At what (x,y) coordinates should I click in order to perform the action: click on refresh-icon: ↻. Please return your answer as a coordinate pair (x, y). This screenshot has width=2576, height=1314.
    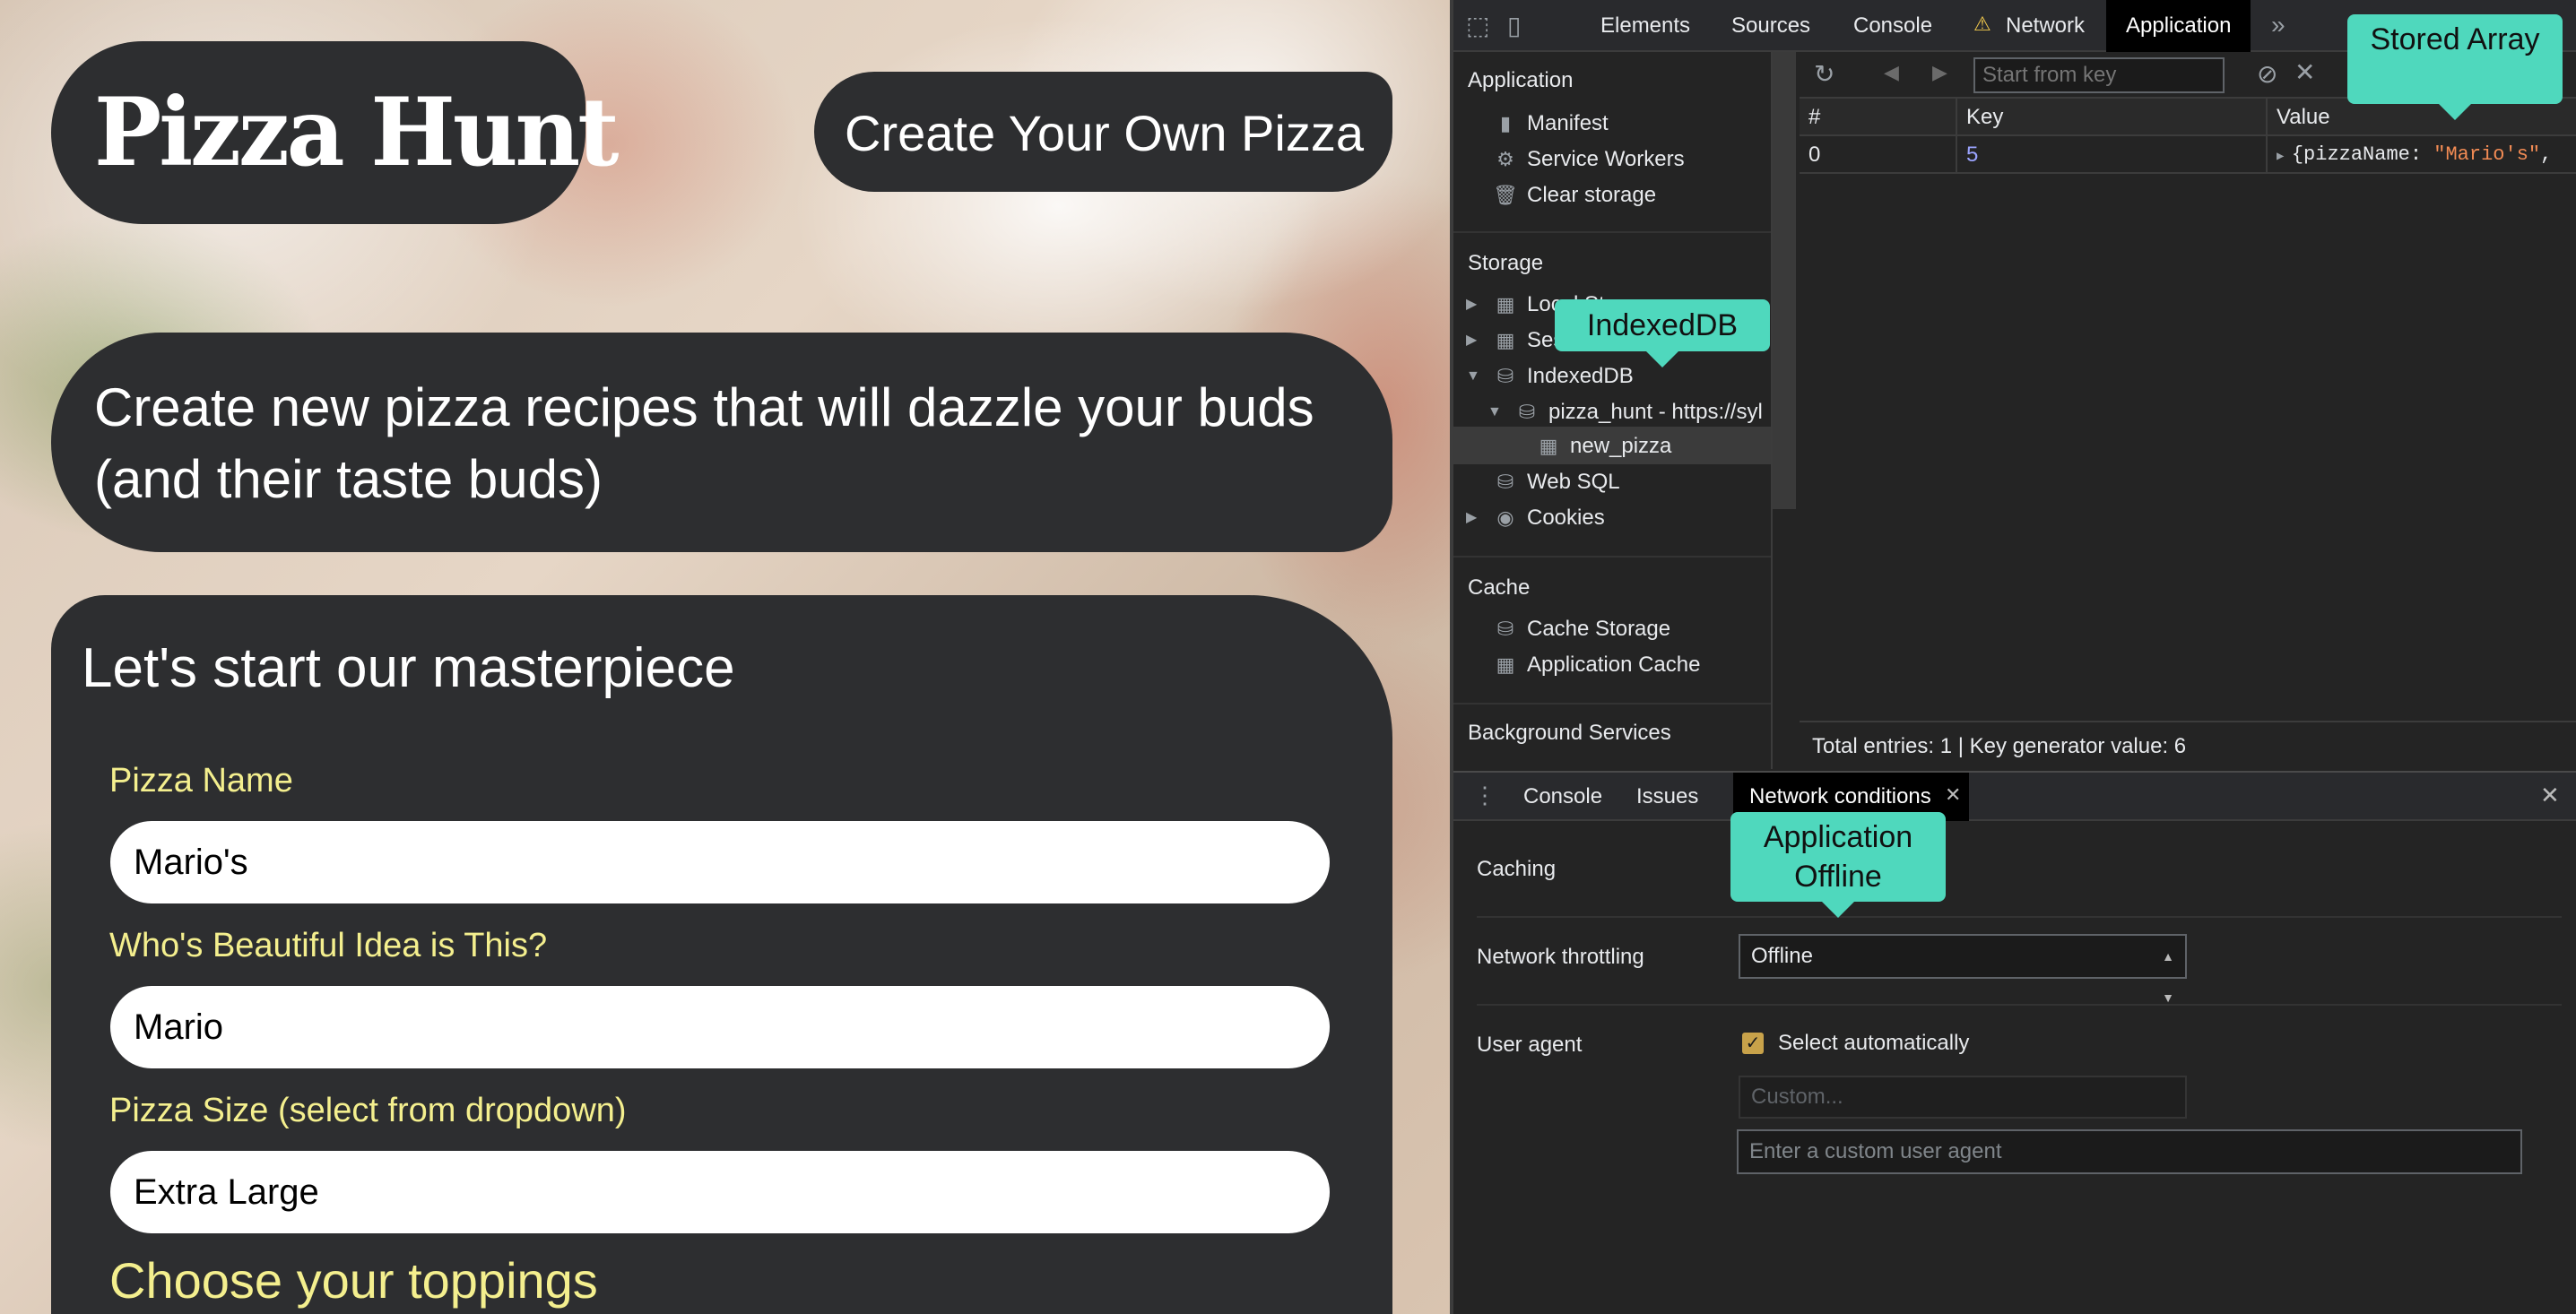
    Looking at the image, I should click on (1824, 74).